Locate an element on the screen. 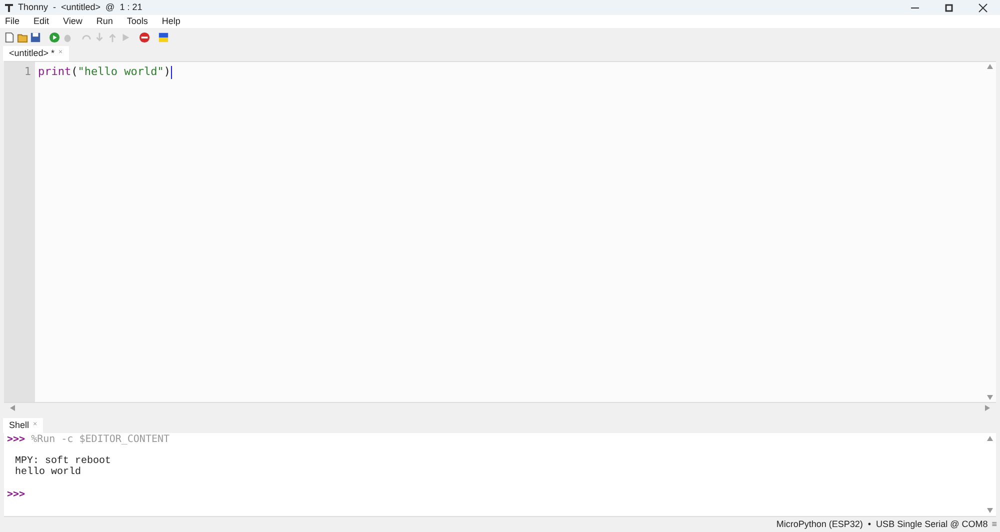 This screenshot has width=1000, height=532. menu-item: Help is located at coordinates (171, 21).